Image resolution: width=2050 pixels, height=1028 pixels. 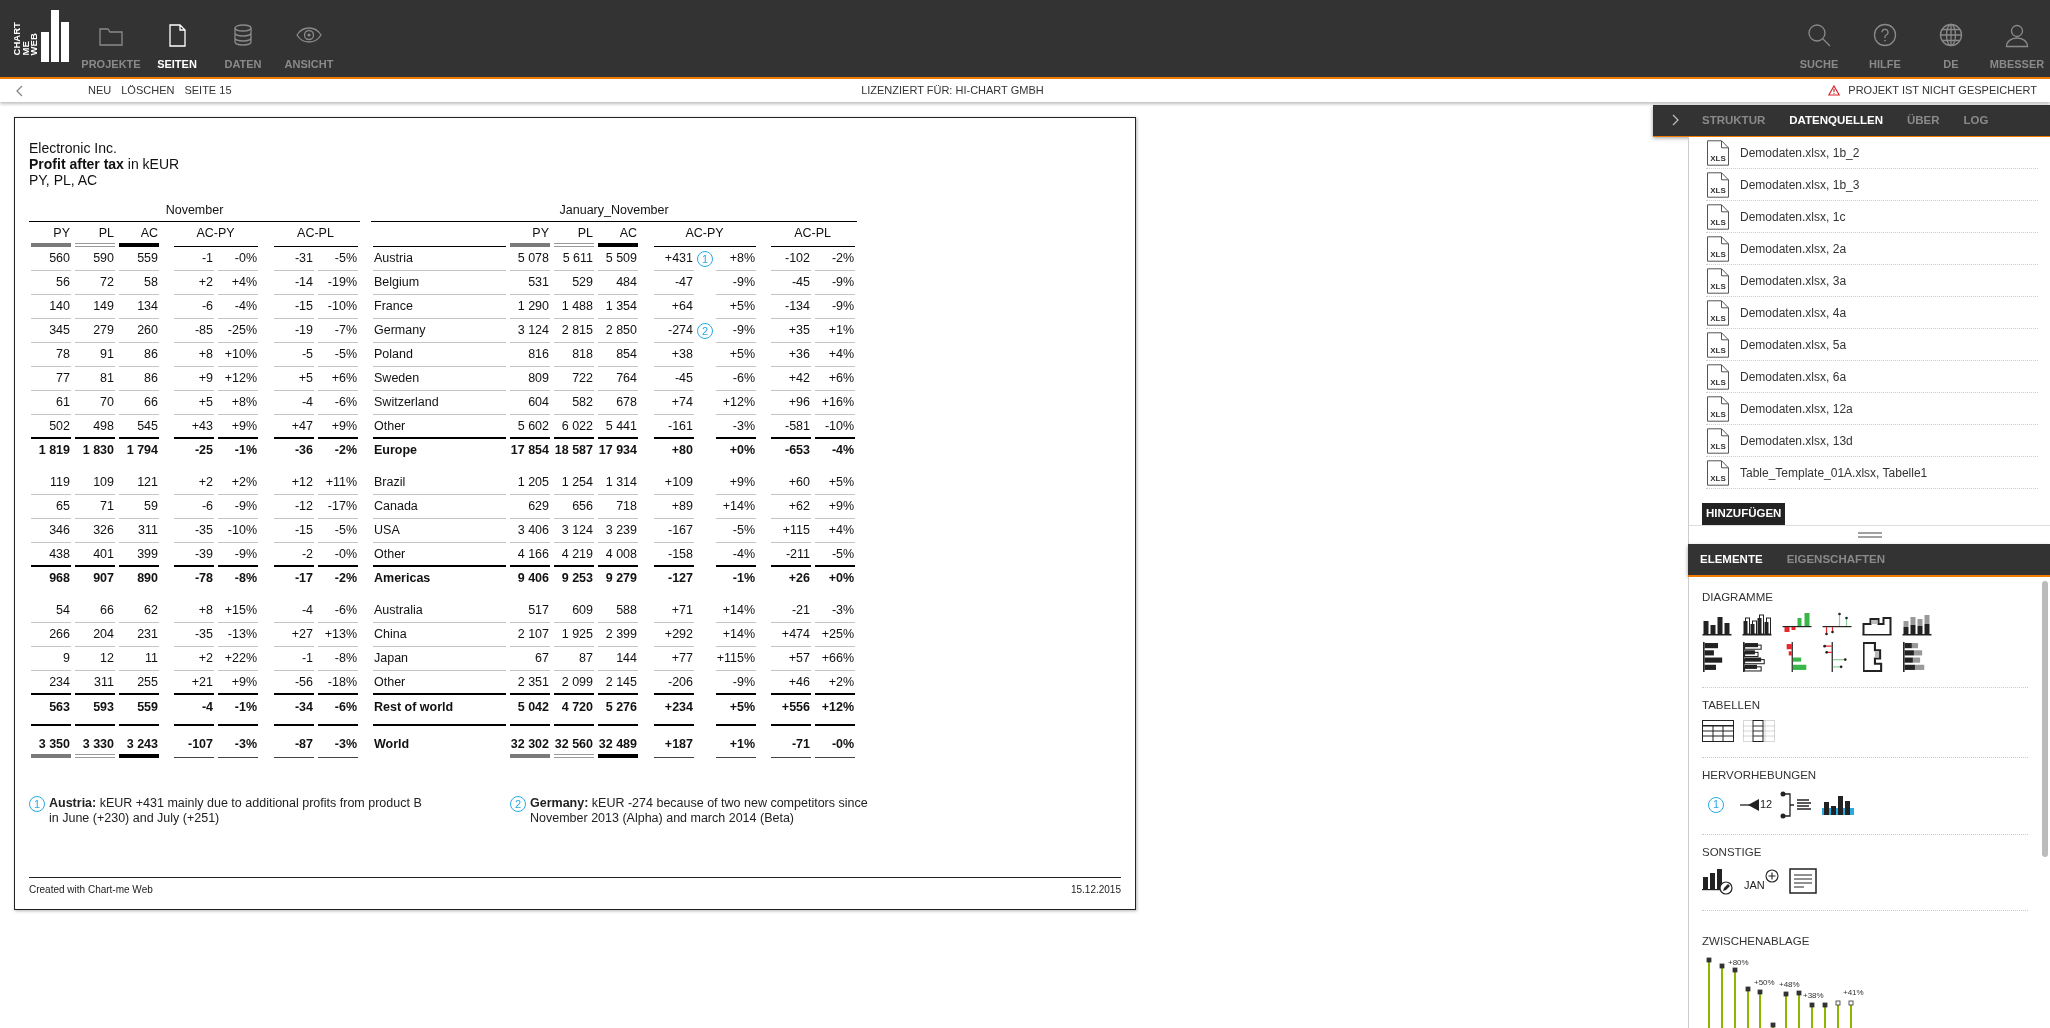 I want to click on panel-tab: EIGENSCHAFTEN, so click(x=1836, y=559).